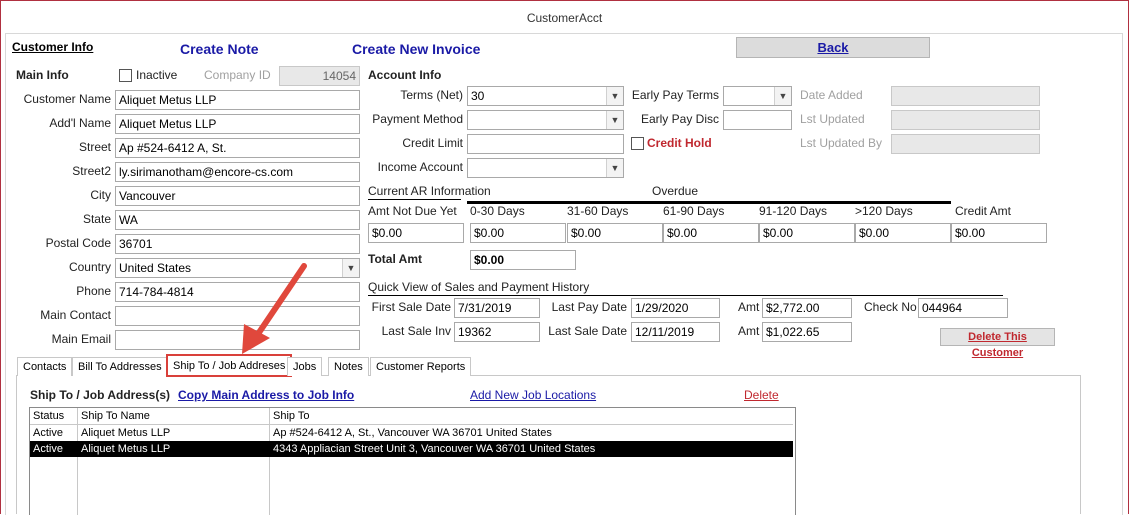 This screenshot has width=1129, height=515. What do you see at coordinates (75, 315) in the screenshot?
I see `main-contact-label: Main Contact` at bounding box center [75, 315].